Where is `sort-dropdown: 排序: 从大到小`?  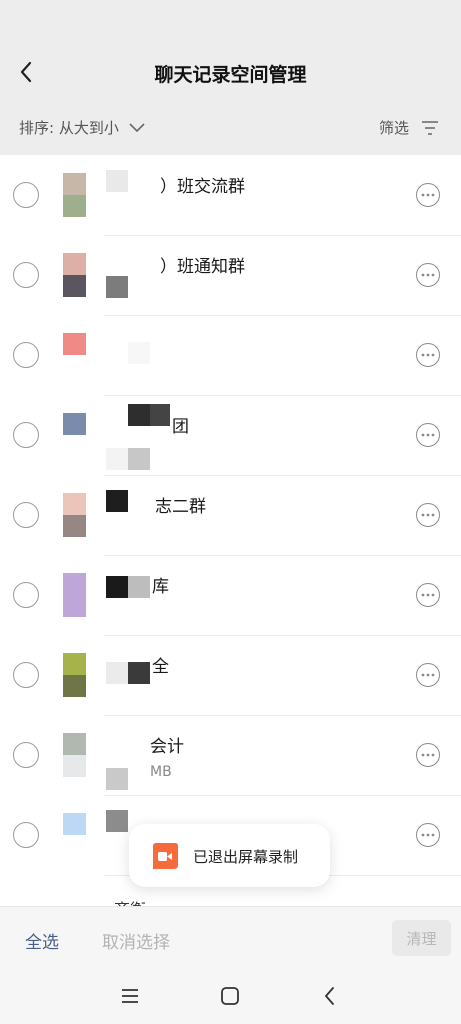
sort-dropdown: 排序: 从大到小 is located at coordinates (82, 127).